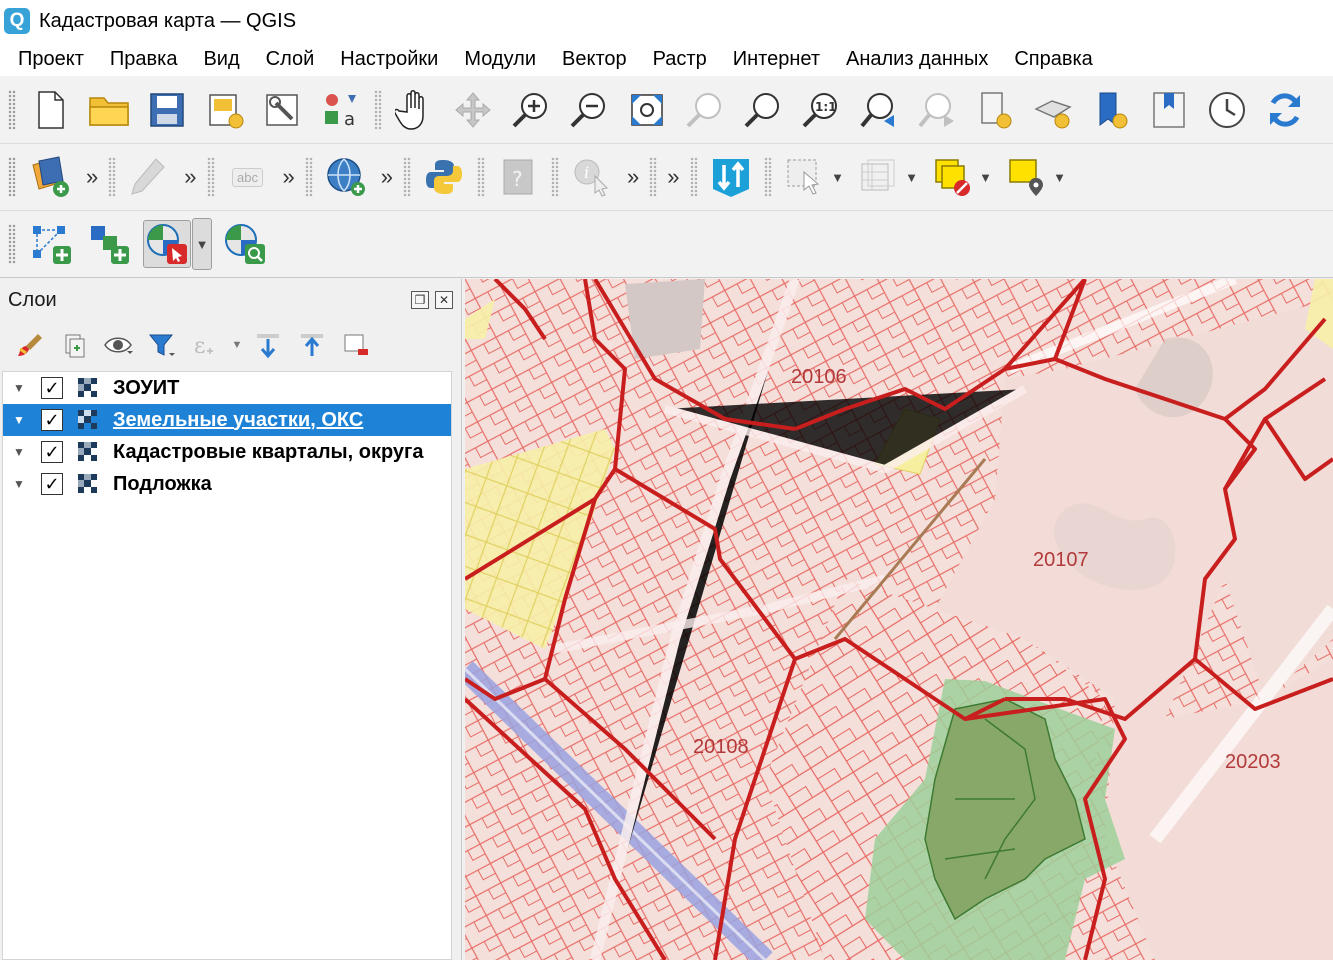 The image size is (1333, 960). Describe the element at coordinates (346, 177) in the screenshot. I see `add-wms-layer-button` at that location.